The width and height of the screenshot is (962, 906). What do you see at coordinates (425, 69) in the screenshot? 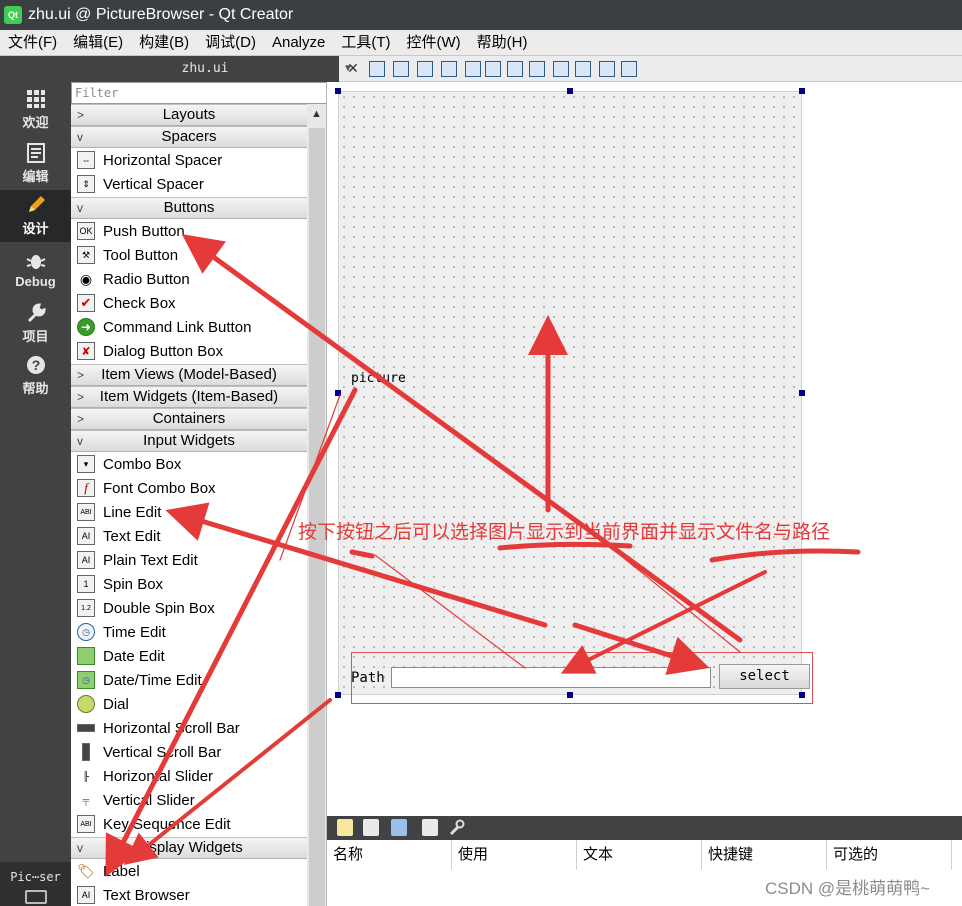
I see `edit-buddies-icon` at bounding box center [425, 69].